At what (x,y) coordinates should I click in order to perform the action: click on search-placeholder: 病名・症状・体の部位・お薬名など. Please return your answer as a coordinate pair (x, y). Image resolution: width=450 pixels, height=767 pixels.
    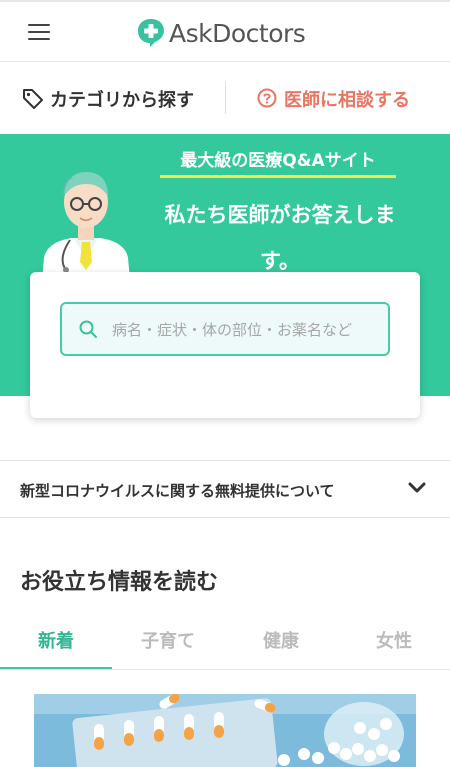
    Looking at the image, I should click on (232, 329).